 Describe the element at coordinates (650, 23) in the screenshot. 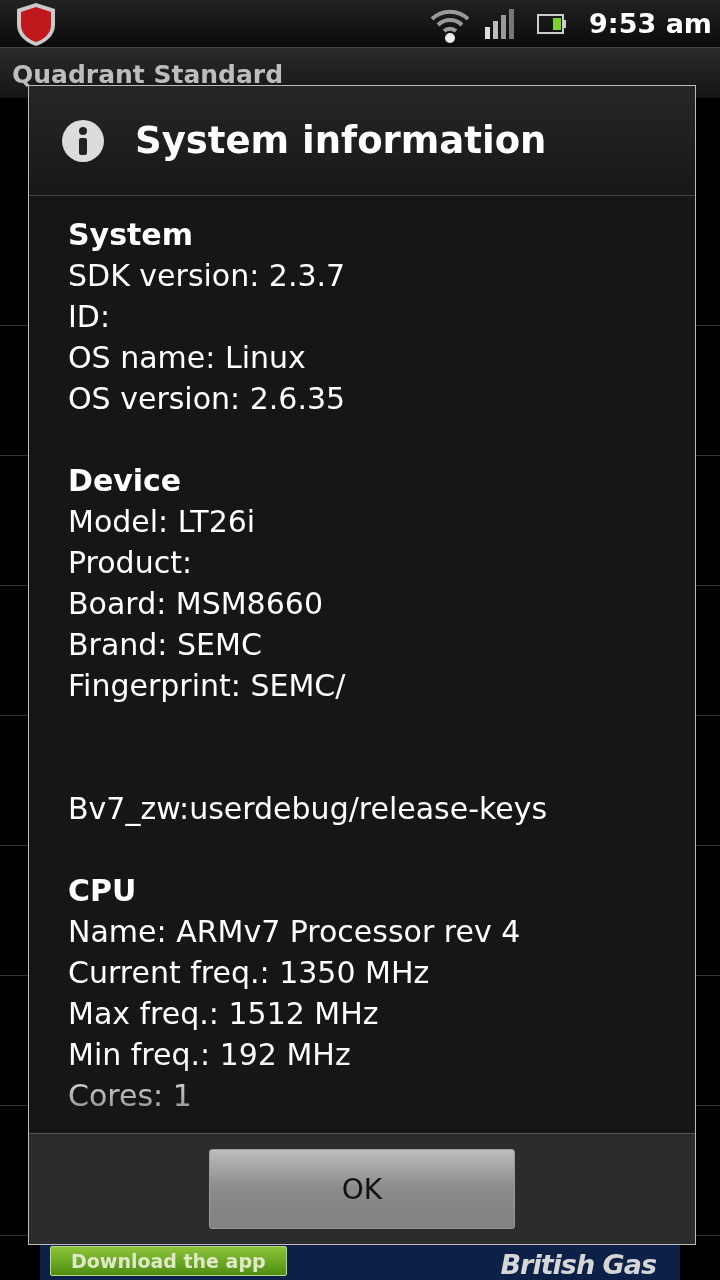

I see `status-time: 9:53 am` at that location.